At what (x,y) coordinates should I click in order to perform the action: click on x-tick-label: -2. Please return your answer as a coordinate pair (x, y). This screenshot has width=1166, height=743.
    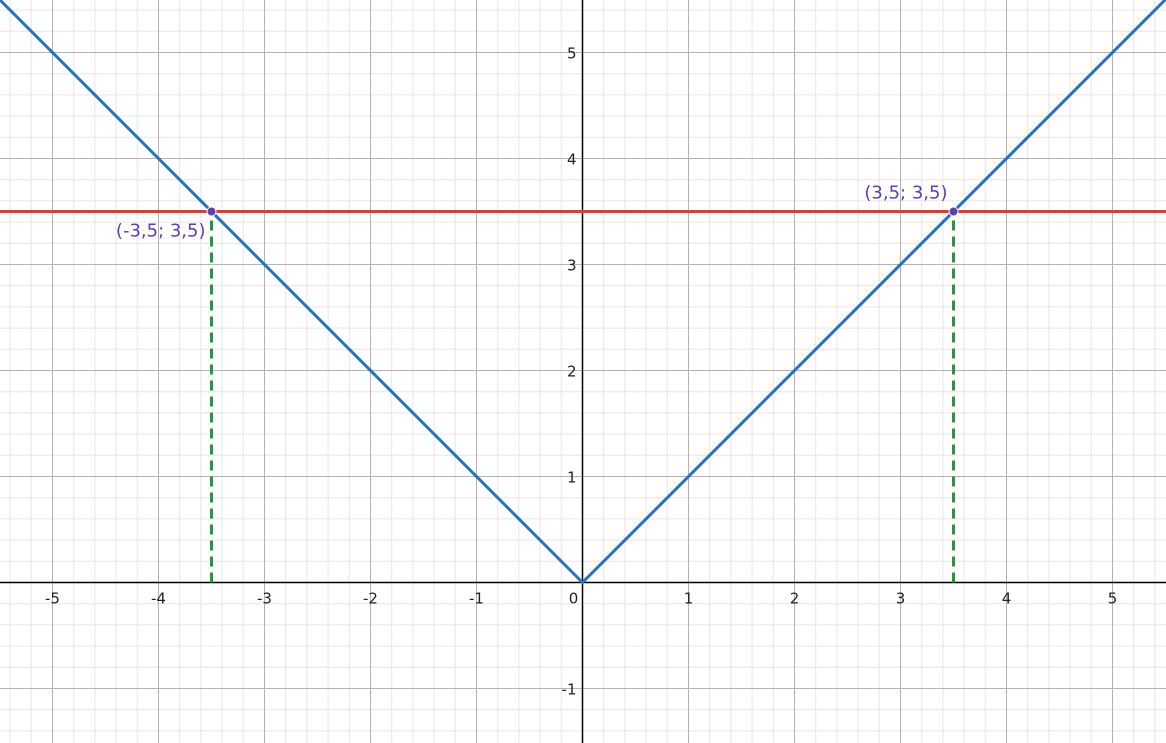
    Looking at the image, I should click on (370, 599).